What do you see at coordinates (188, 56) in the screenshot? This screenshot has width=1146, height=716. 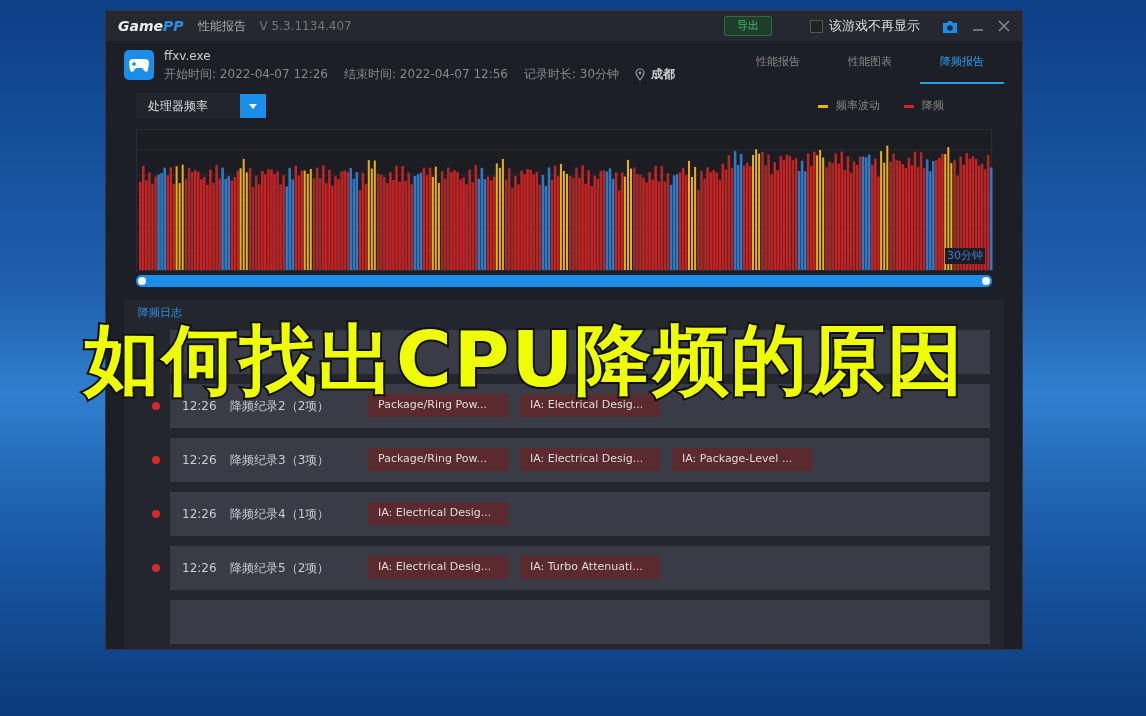 I see `exe-name: ffxv.exe` at bounding box center [188, 56].